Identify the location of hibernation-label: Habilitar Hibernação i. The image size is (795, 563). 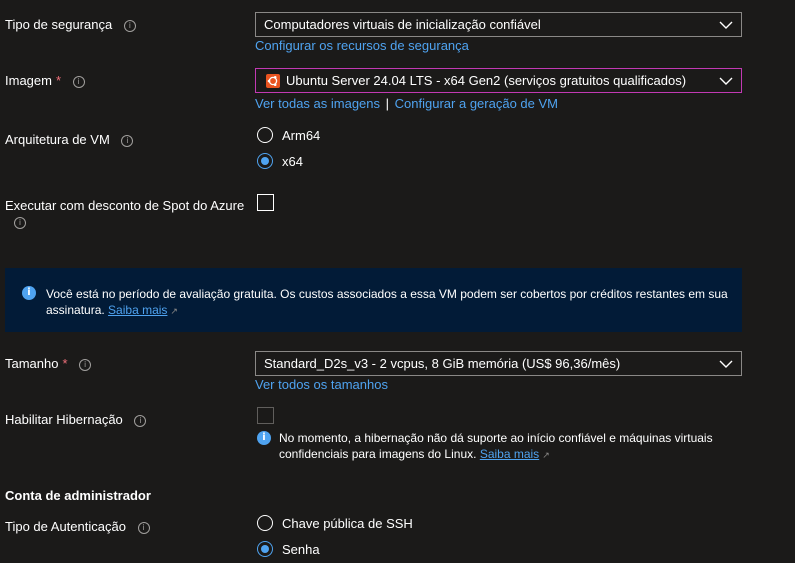
(76, 419).